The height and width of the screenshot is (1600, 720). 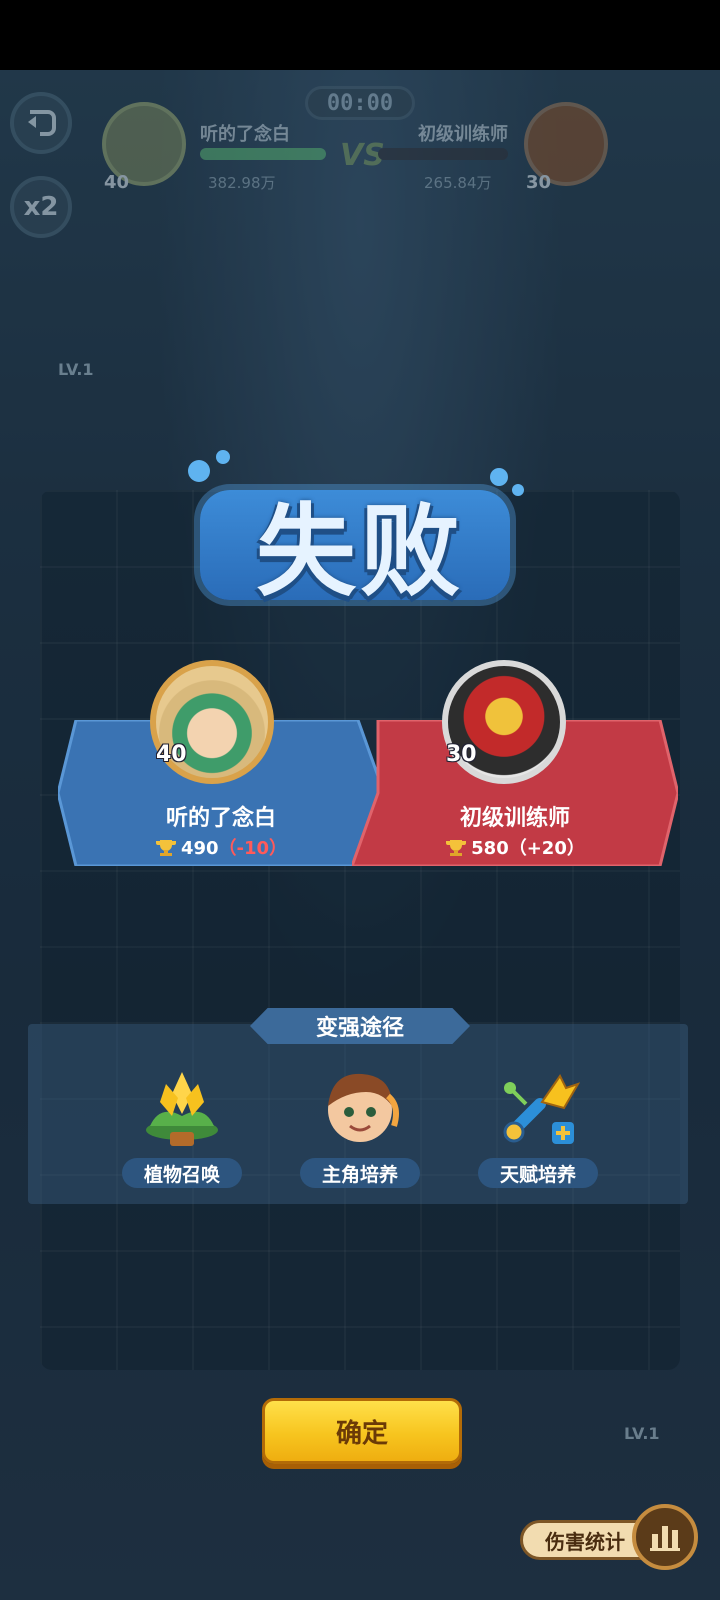 I want to click on right-hud-power: 265.84万, so click(x=458, y=183).